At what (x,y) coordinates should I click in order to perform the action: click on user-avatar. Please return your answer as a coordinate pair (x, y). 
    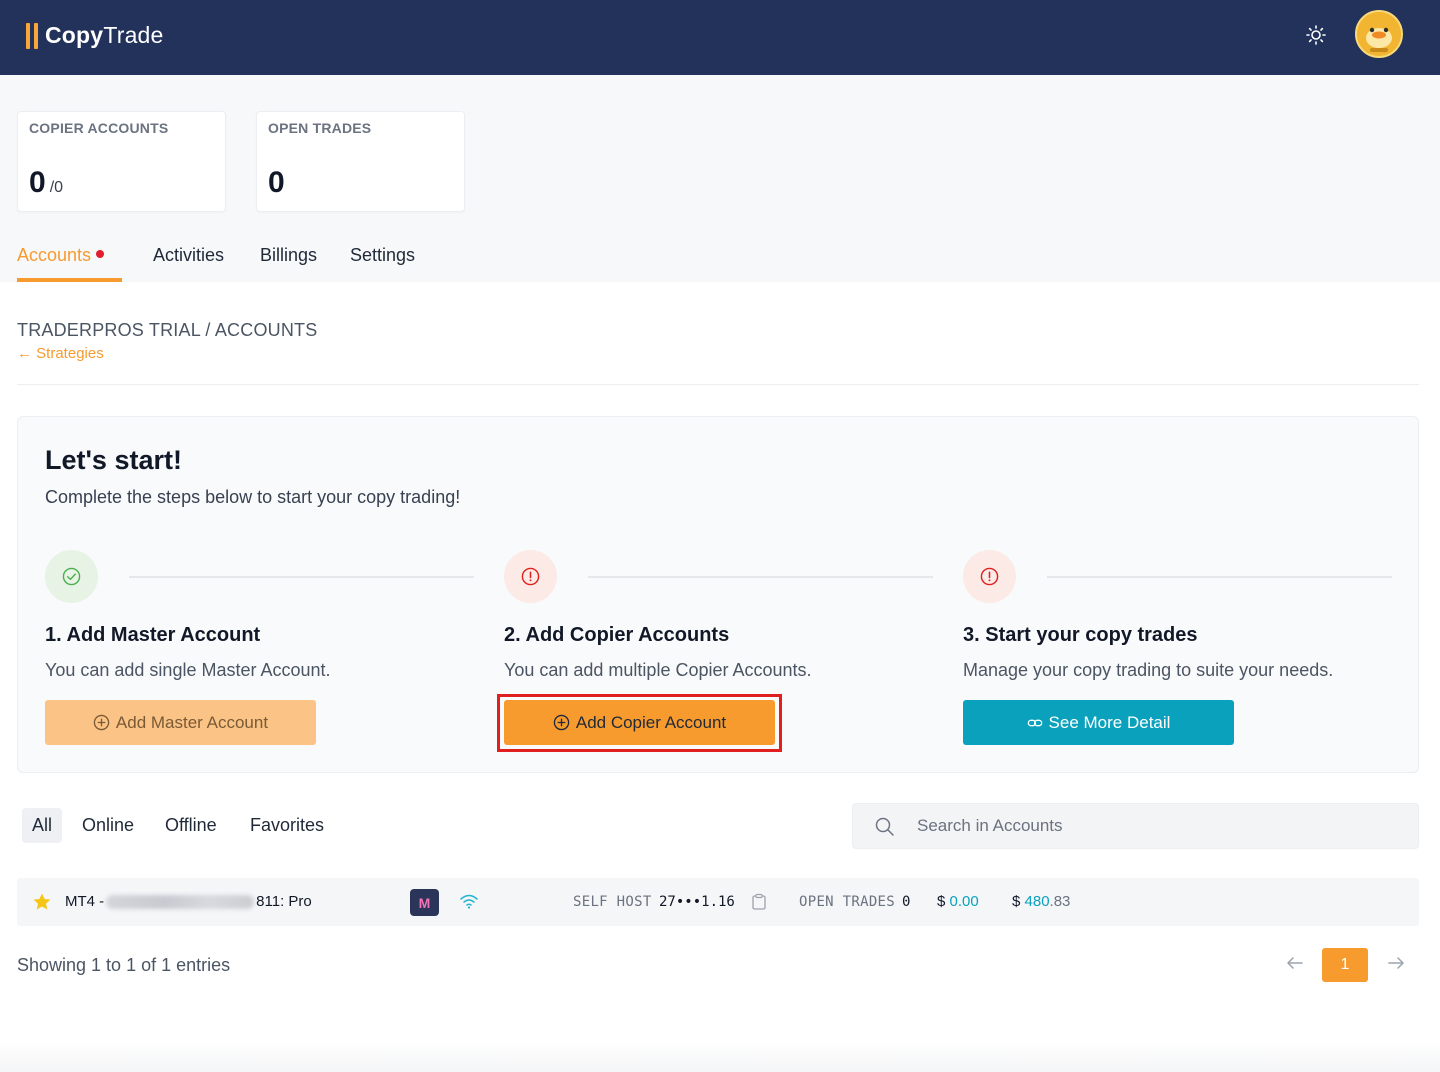
    Looking at the image, I should click on (1379, 34).